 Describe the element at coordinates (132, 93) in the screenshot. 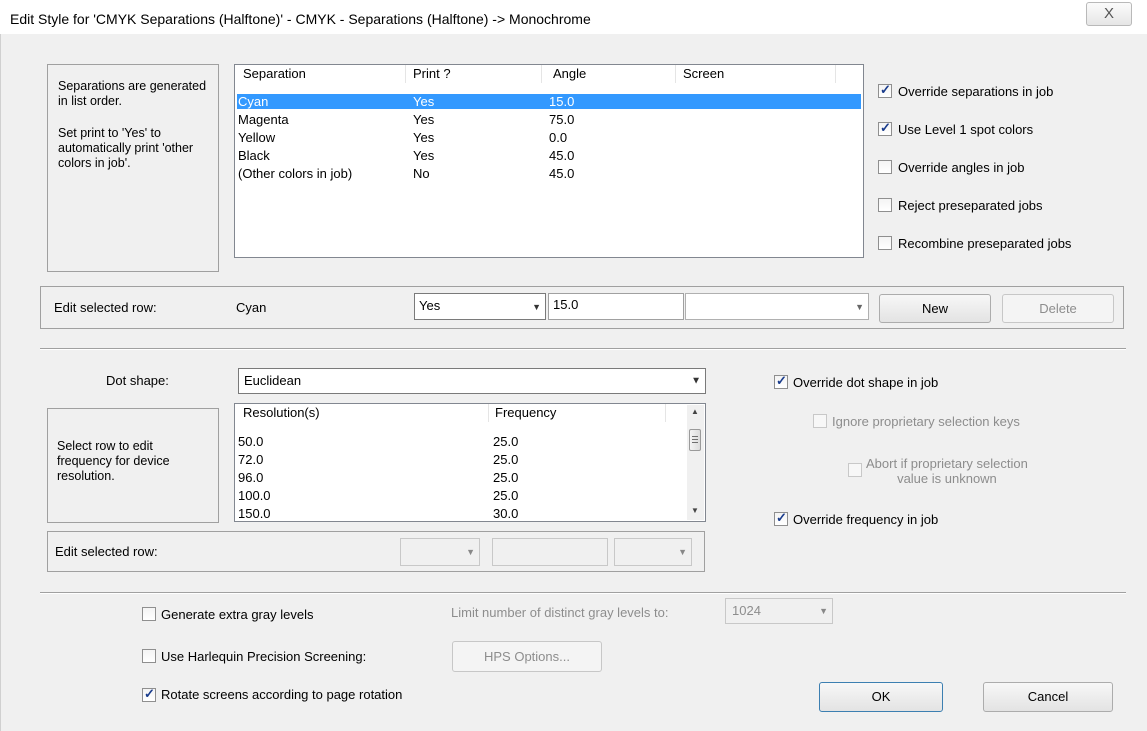

I see `separations-info-text-1: Separations are generated in list order.` at that location.